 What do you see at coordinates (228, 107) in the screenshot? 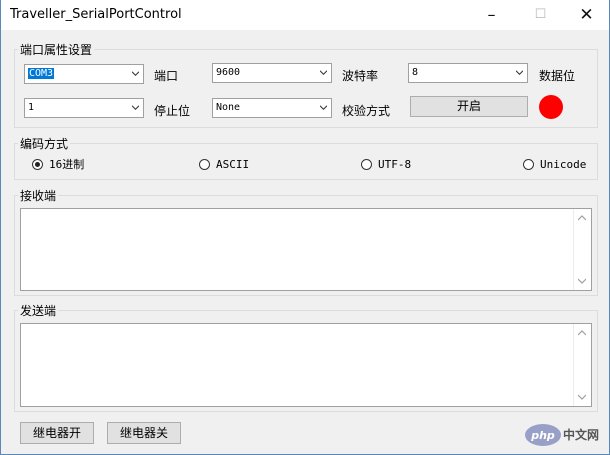
I see `parity-value: None` at bounding box center [228, 107].